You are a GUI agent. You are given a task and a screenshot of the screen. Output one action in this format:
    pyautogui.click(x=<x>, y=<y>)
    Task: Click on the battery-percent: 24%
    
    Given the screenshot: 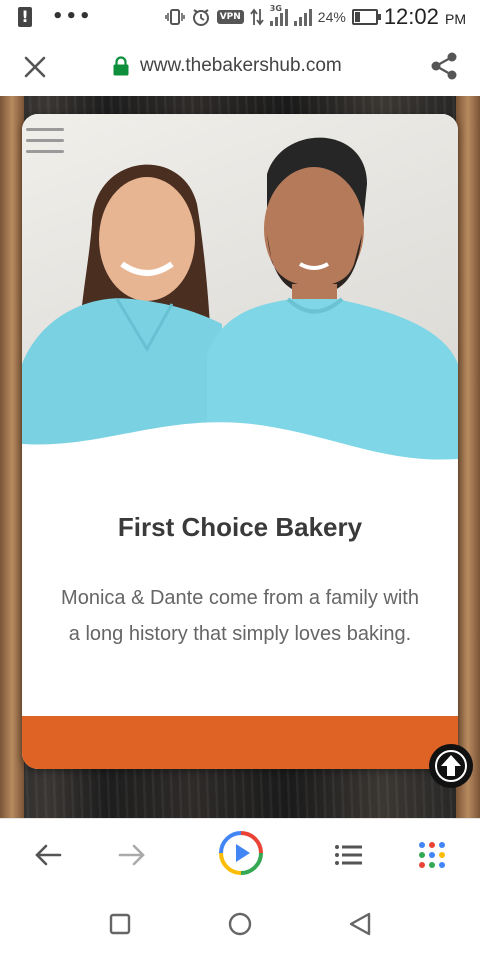 What is the action you would take?
    pyautogui.click(x=331, y=17)
    